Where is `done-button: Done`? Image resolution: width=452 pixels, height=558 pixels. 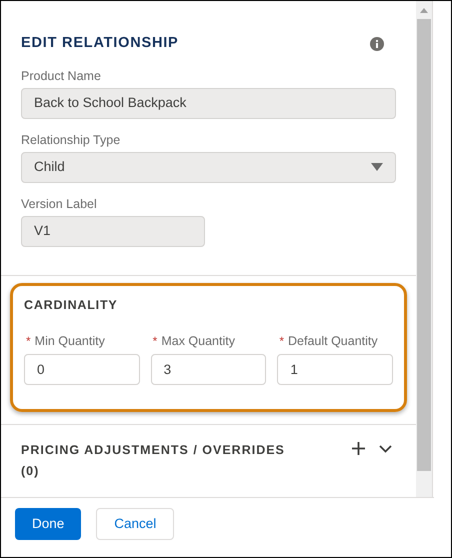 done-button: Done is located at coordinates (48, 524).